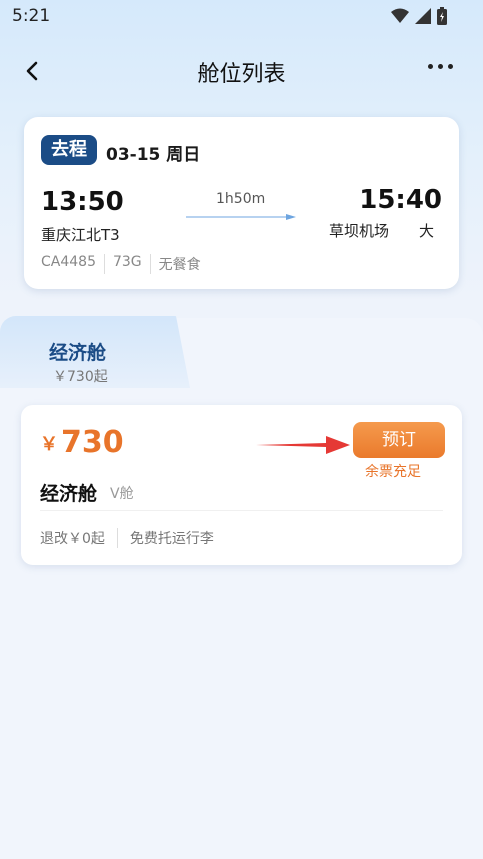 The width and height of the screenshot is (483, 859). I want to click on cabin-name: 经济舱, so click(69, 494).